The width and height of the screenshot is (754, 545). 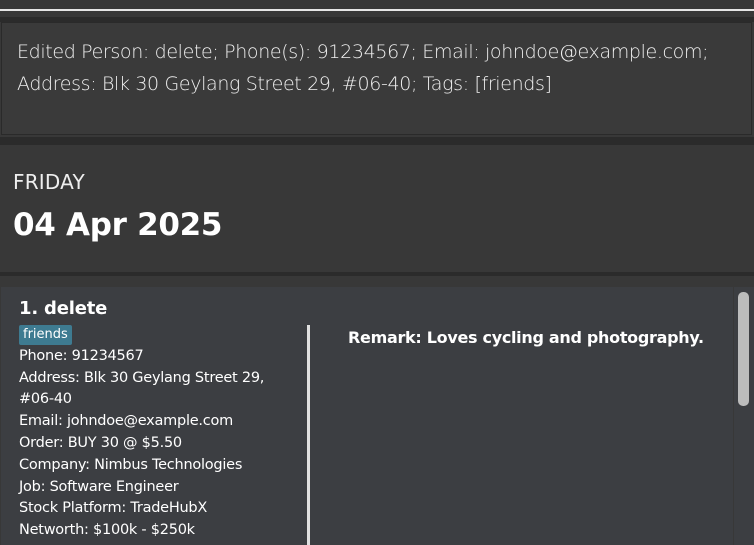 I want to click on command-box, so click(x=377, y=8).